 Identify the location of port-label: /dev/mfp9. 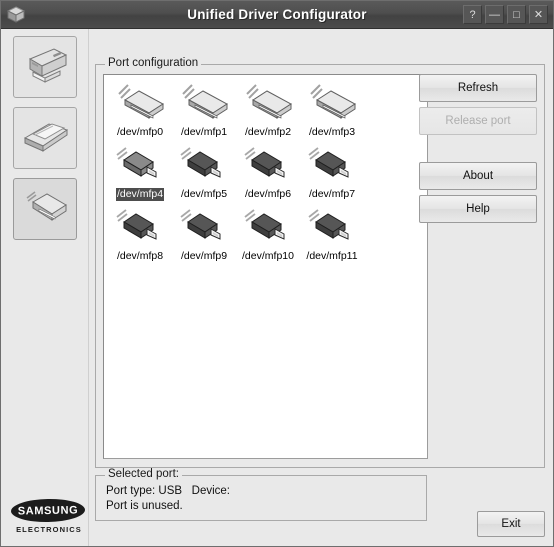
(204, 256).